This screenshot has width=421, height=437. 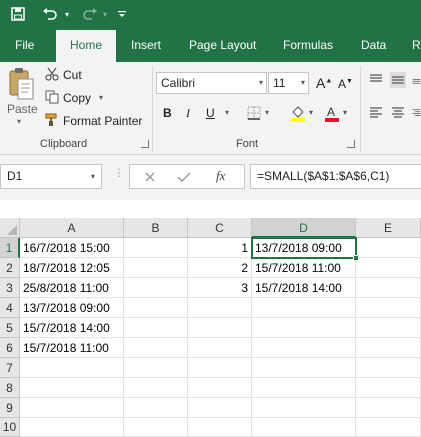 What do you see at coordinates (50, 14) in the screenshot?
I see `undo-icon` at bounding box center [50, 14].